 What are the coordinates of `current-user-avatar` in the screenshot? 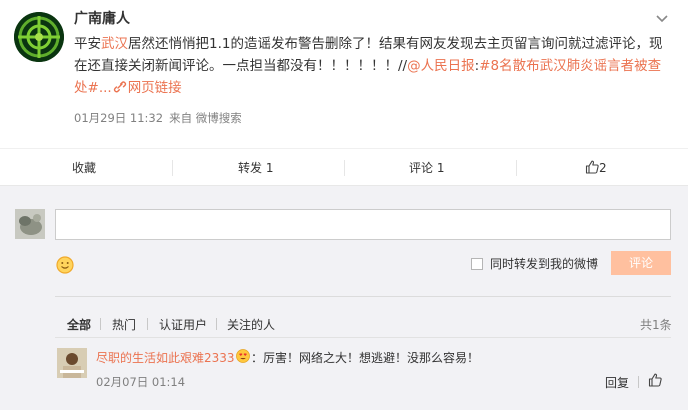 It's located at (30, 224).